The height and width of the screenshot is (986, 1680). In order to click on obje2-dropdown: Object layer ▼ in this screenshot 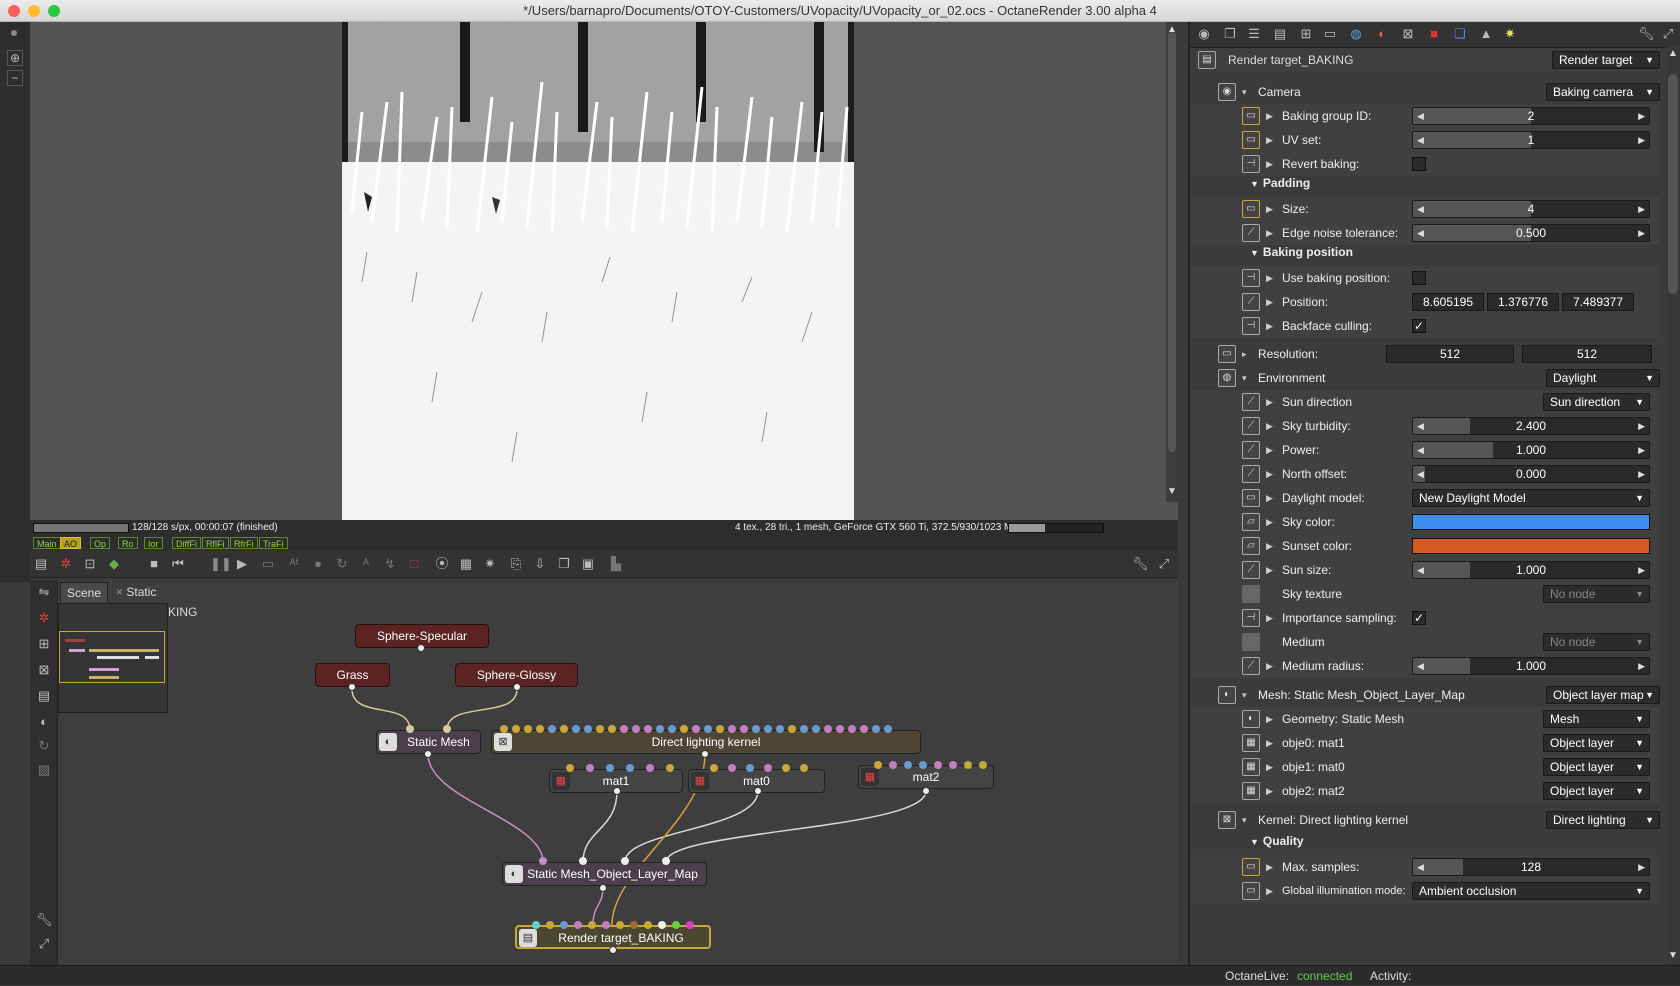, I will do `click(1596, 791)`.